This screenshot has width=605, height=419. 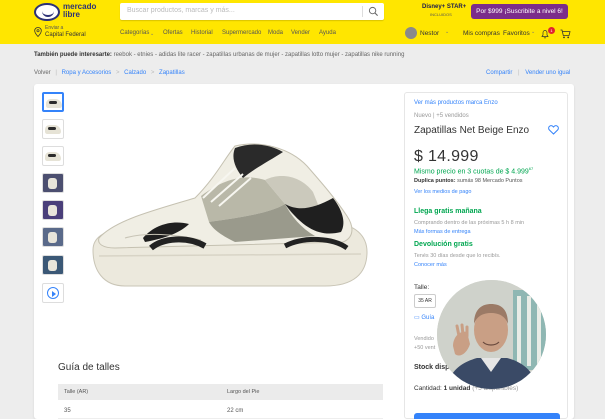 I want to click on table-cell-size: 35, so click(x=67, y=411).